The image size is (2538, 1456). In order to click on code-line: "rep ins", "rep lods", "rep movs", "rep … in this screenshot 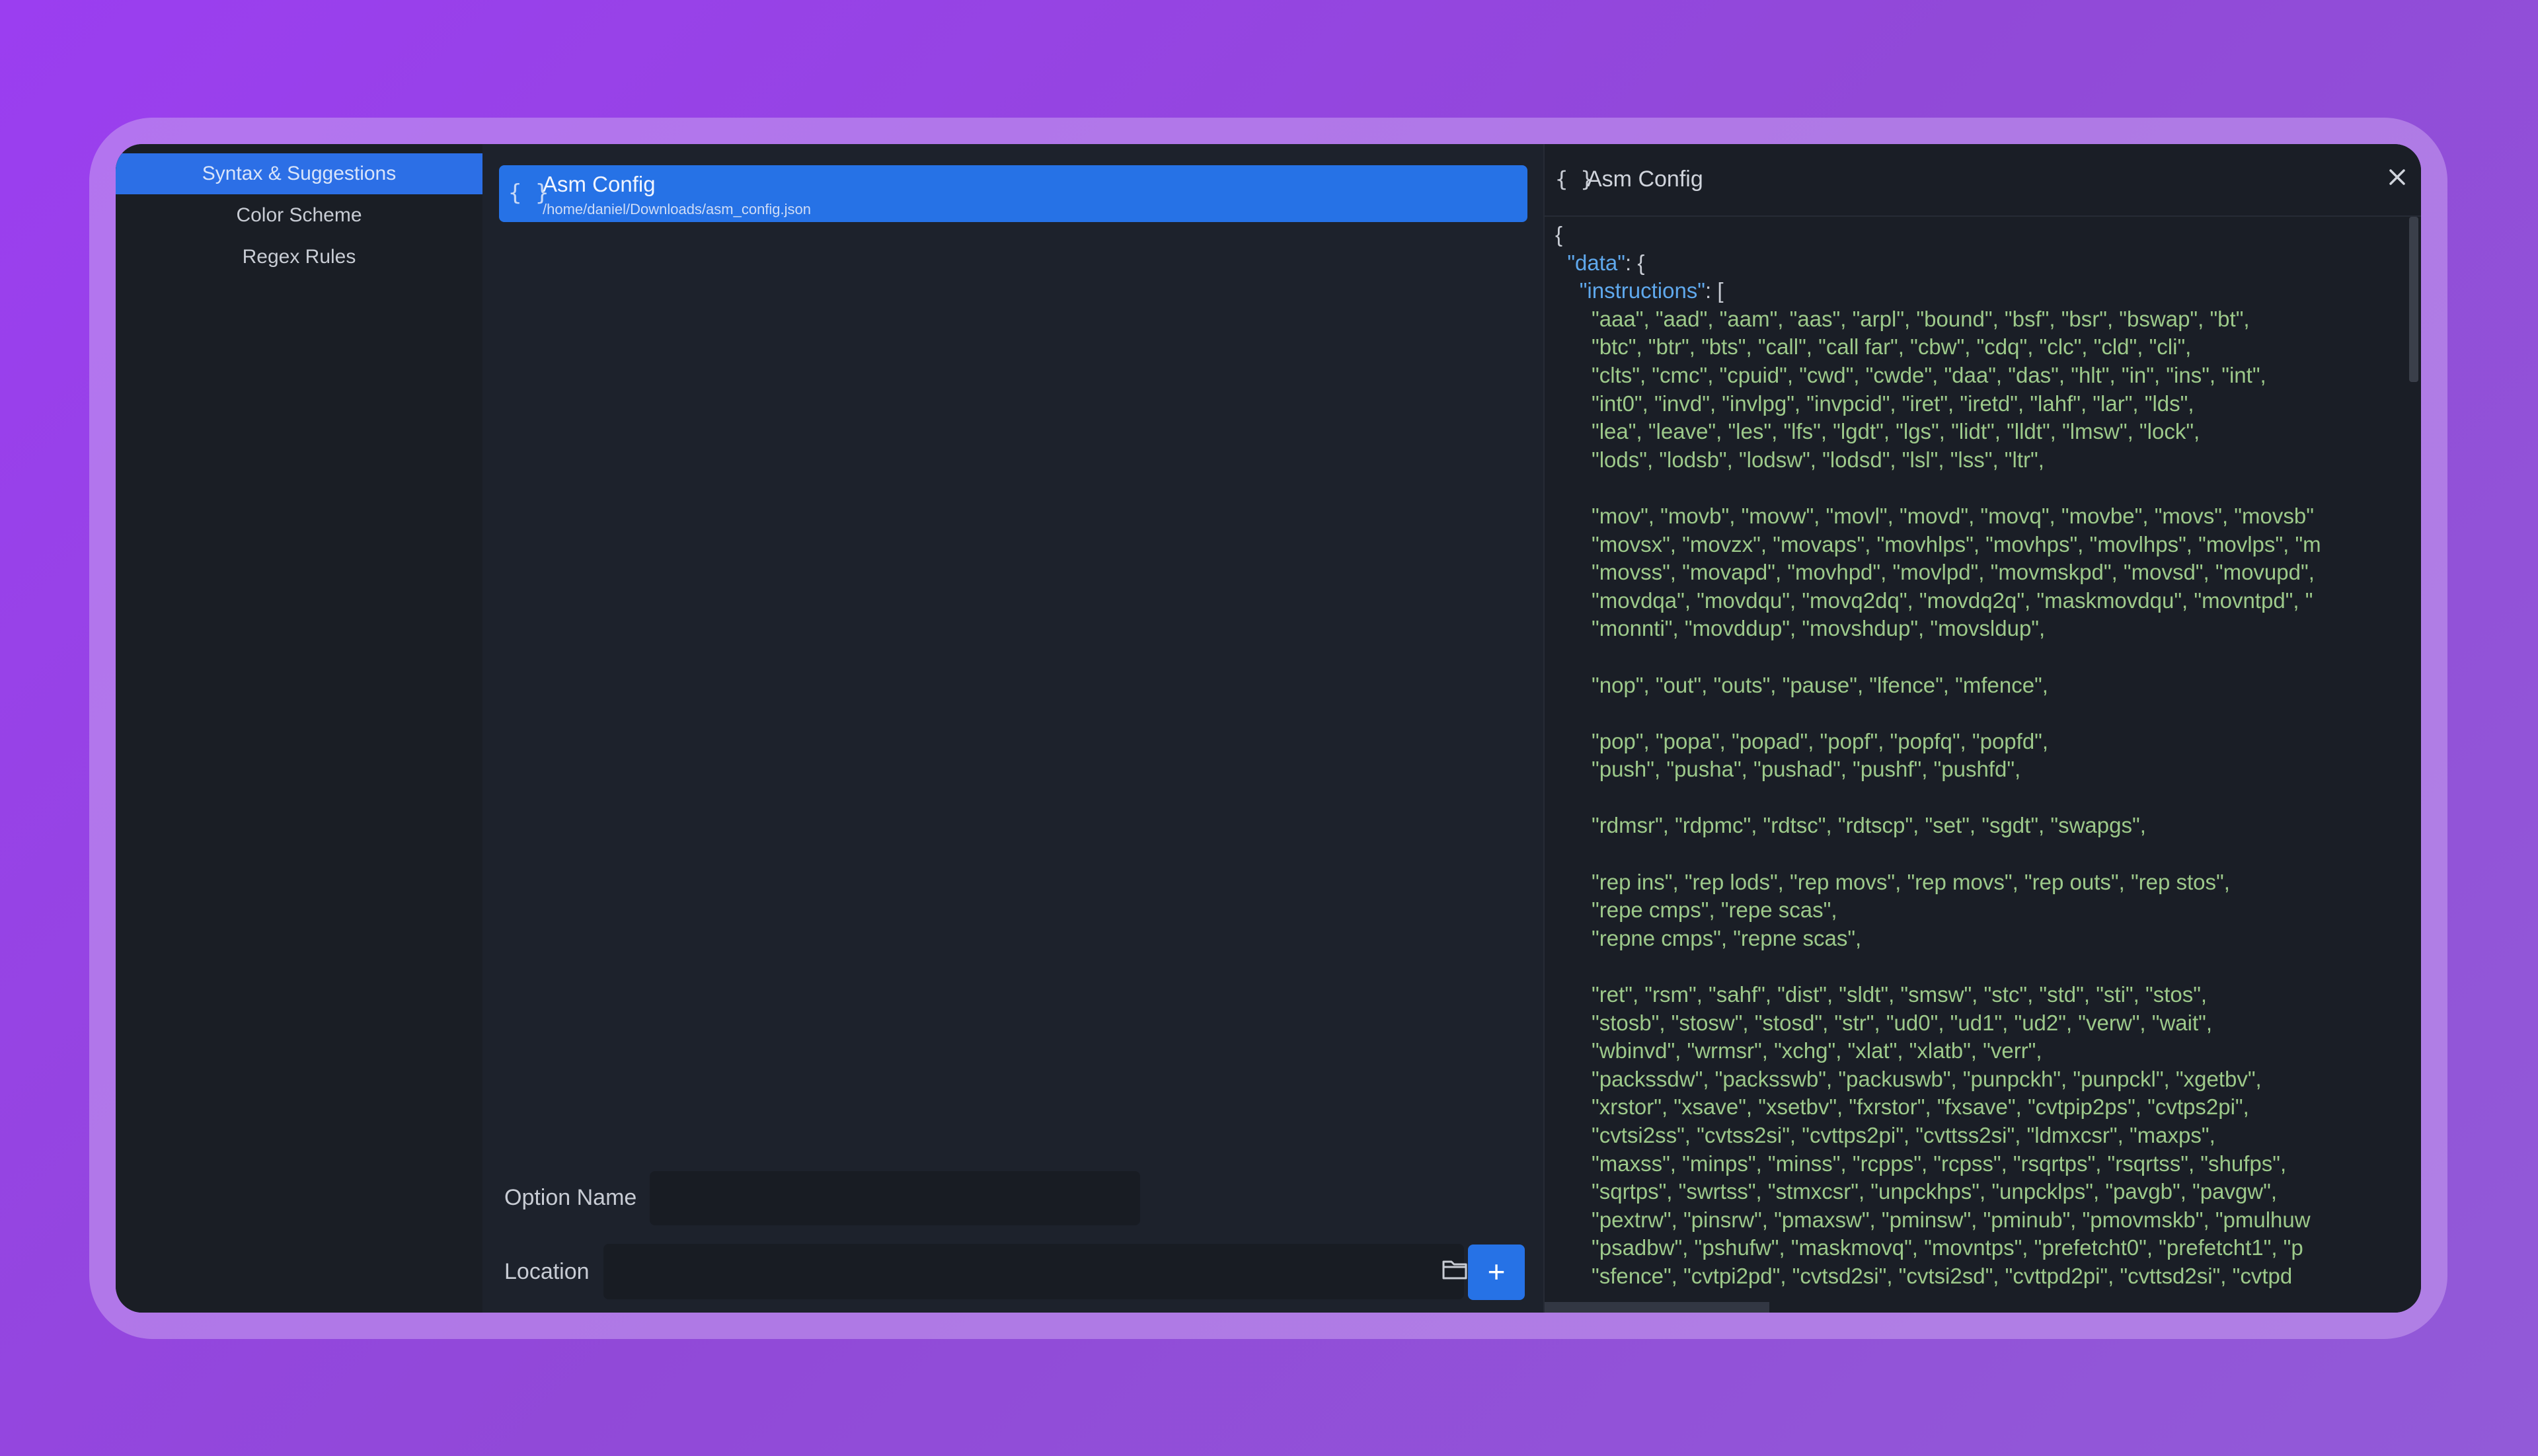, I will do `click(1892, 881)`.